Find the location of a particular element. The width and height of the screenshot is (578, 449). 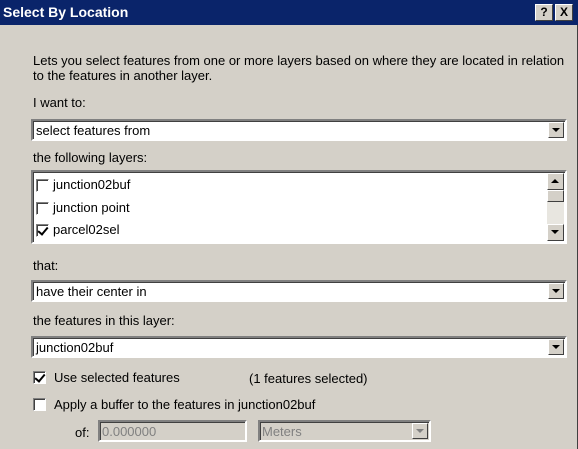

window-title: Select By Location is located at coordinates (66, 12).